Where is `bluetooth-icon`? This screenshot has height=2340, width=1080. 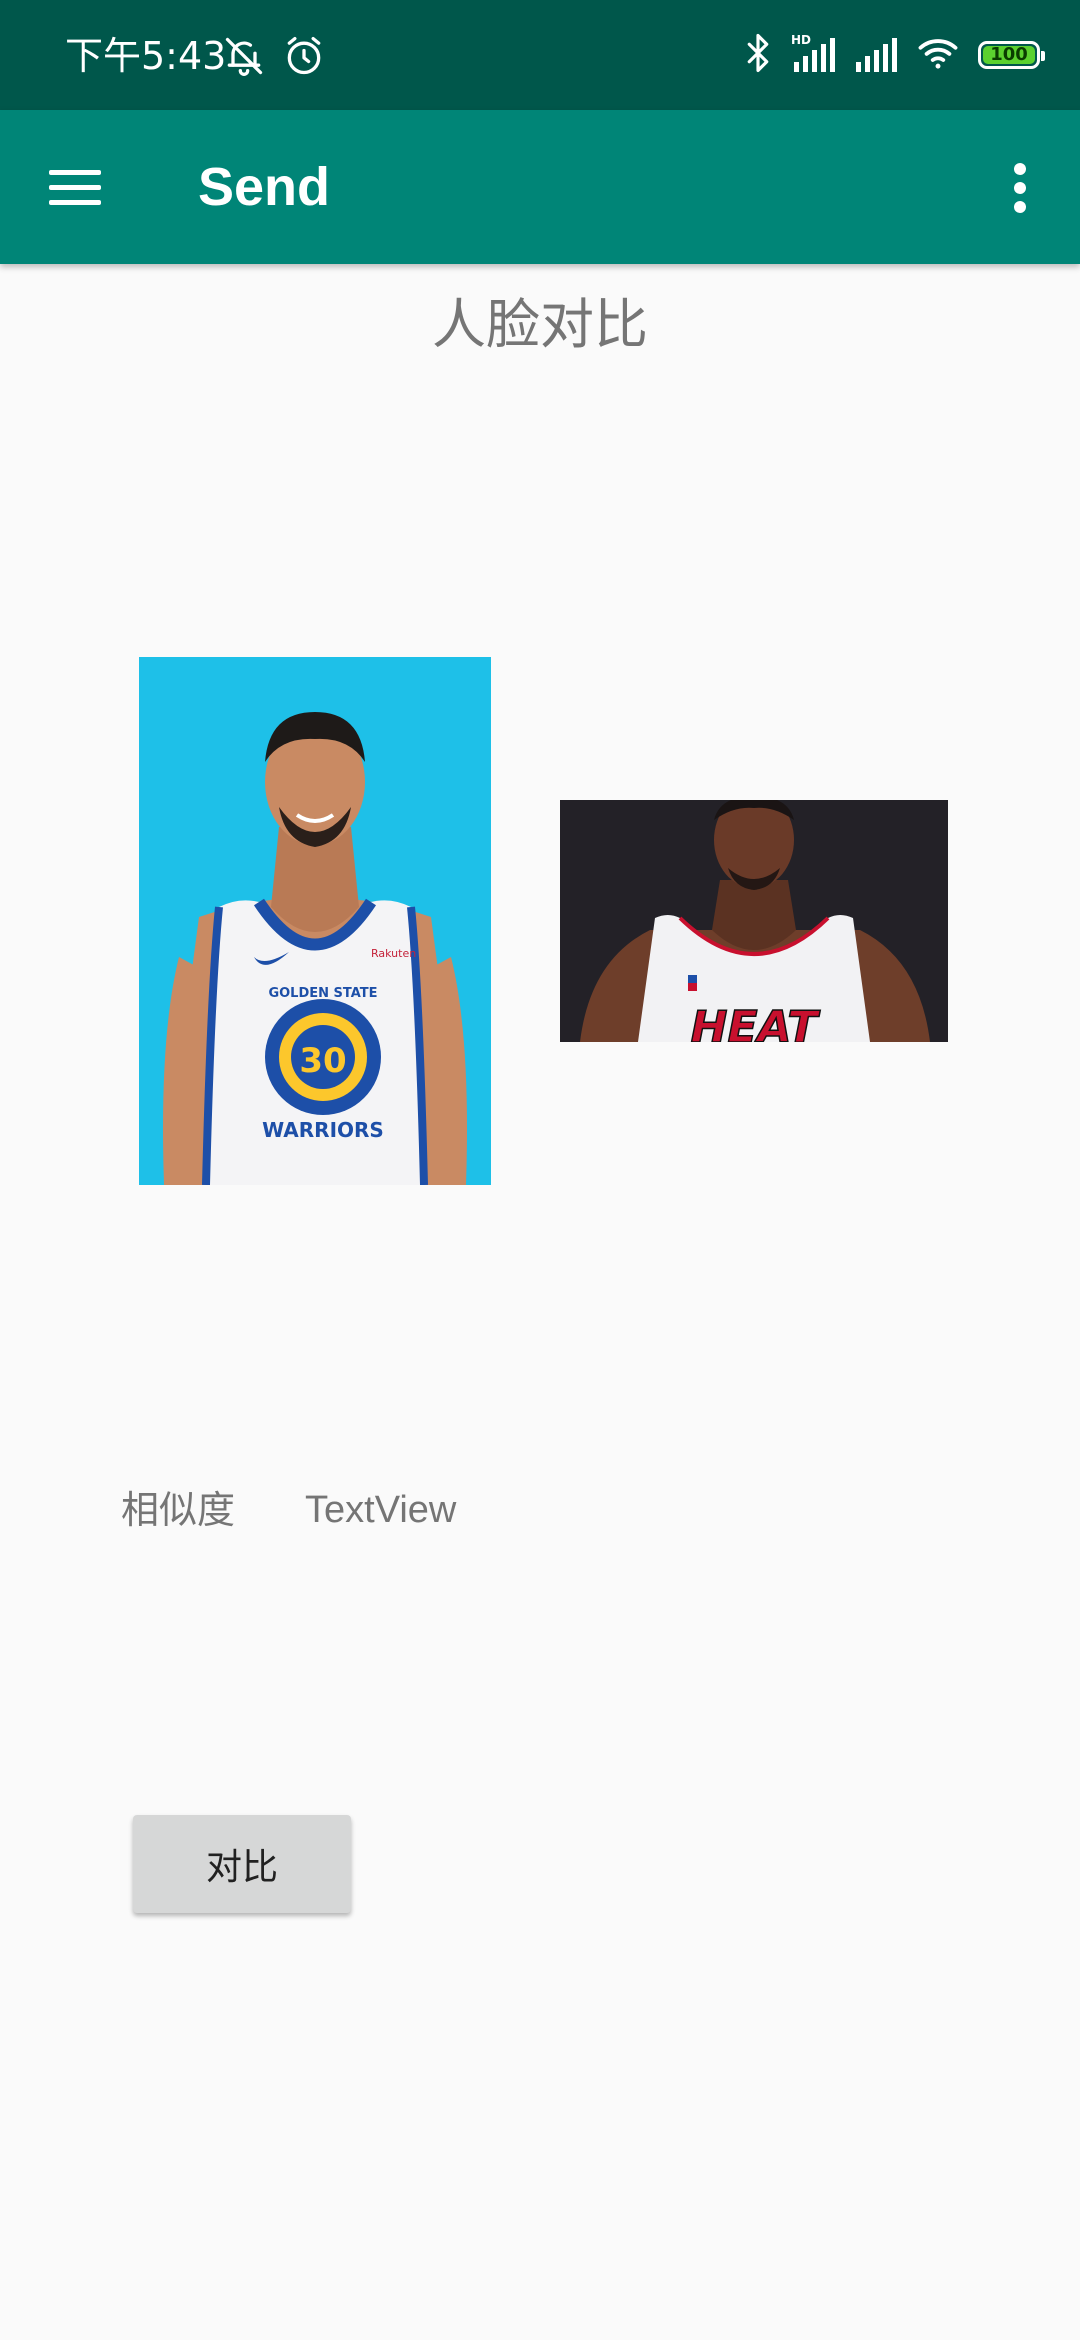
bluetooth-icon is located at coordinates (758, 55).